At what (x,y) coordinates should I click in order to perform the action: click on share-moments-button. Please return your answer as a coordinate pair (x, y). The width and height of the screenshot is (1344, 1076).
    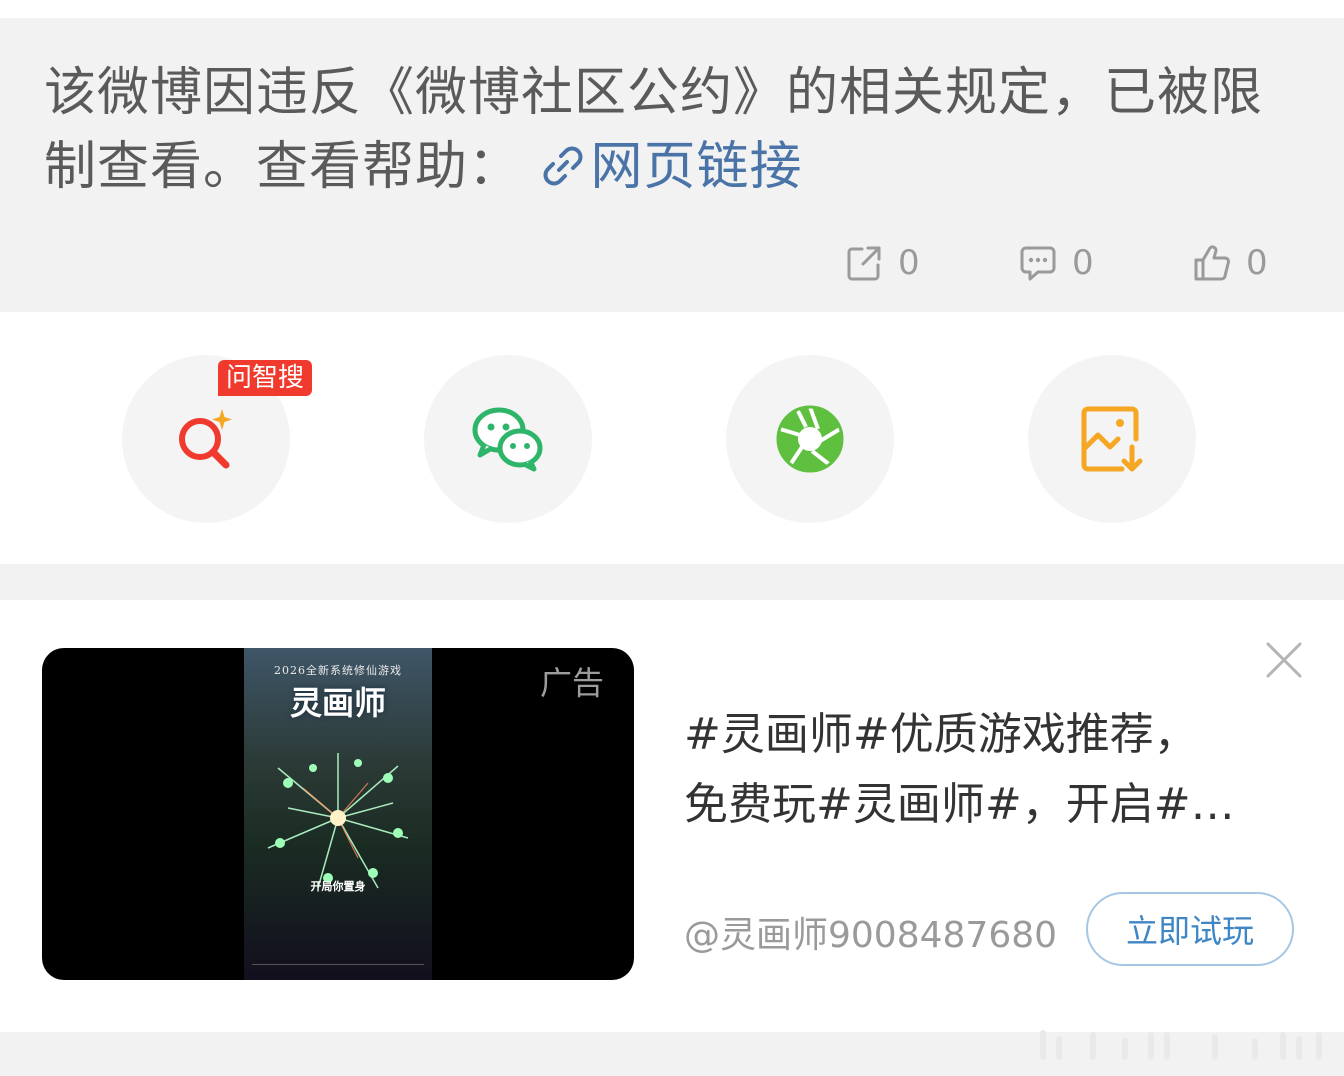
    Looking at the image, I should click on (810, 439).